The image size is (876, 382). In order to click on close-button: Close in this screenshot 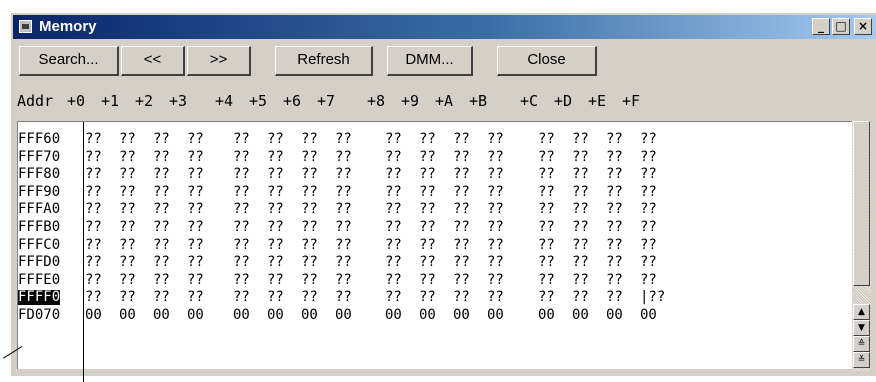, I will do `click(547, 61)`.